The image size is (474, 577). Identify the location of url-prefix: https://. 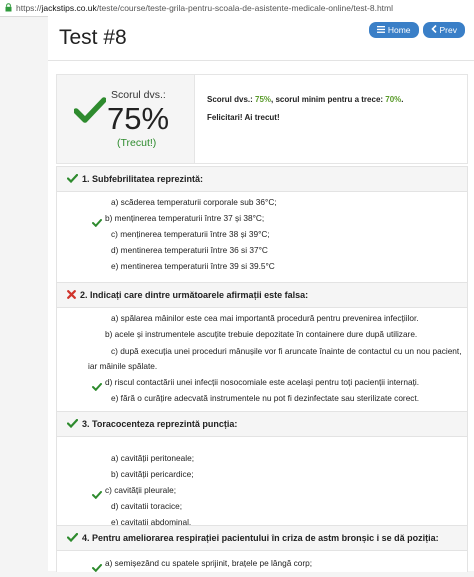
(29, 8).